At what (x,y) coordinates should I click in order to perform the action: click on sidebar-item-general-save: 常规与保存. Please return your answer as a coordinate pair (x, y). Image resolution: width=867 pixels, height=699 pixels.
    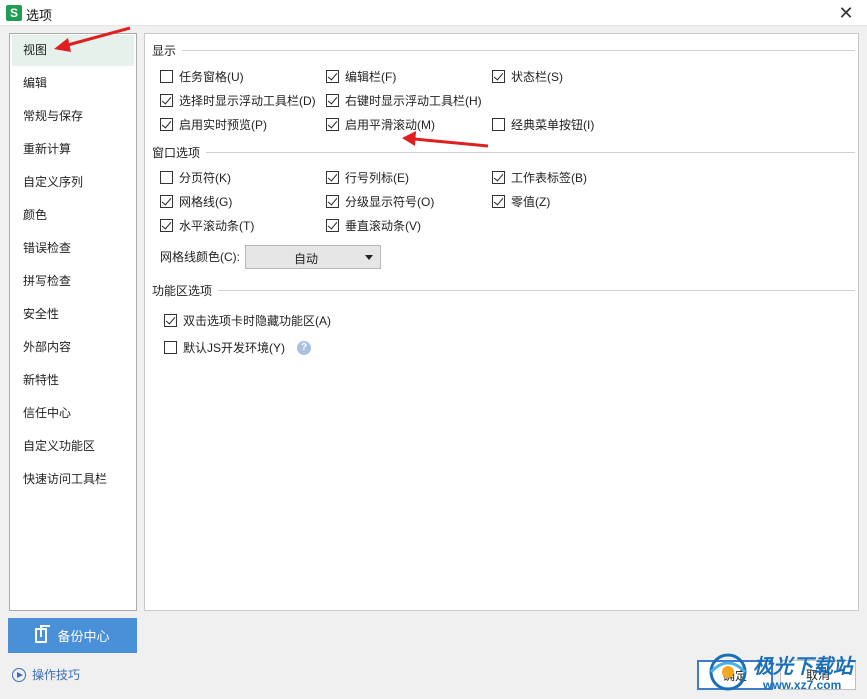
    Looking at the image, I should click on (73, 116).